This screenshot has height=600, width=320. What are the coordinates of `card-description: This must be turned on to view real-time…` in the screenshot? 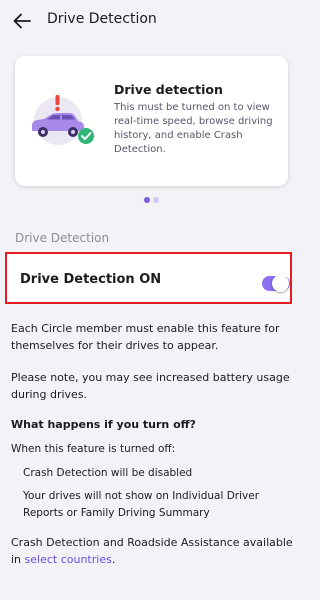 It's located at (193, 128).